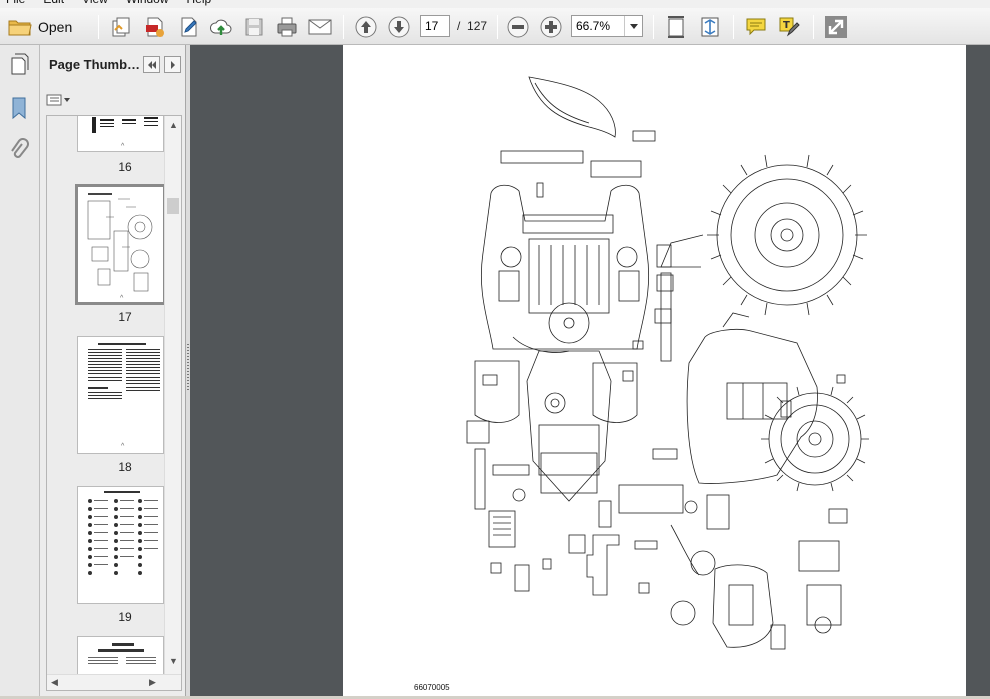 This screenshot has width=990, height=699. I want to click on page-number-input, so click(435, 26).